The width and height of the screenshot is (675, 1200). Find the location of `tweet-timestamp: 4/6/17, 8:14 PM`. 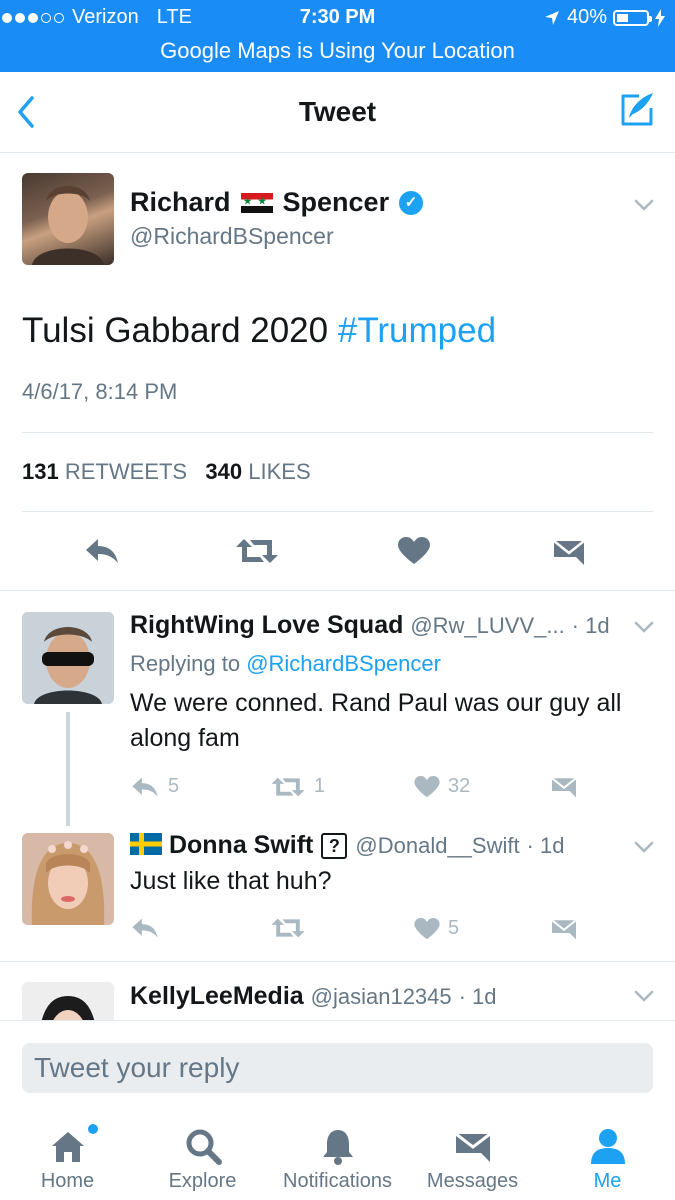

tweet-timestamp: 4/6/17, 8:14 PM is located at coordinates (100, 391).